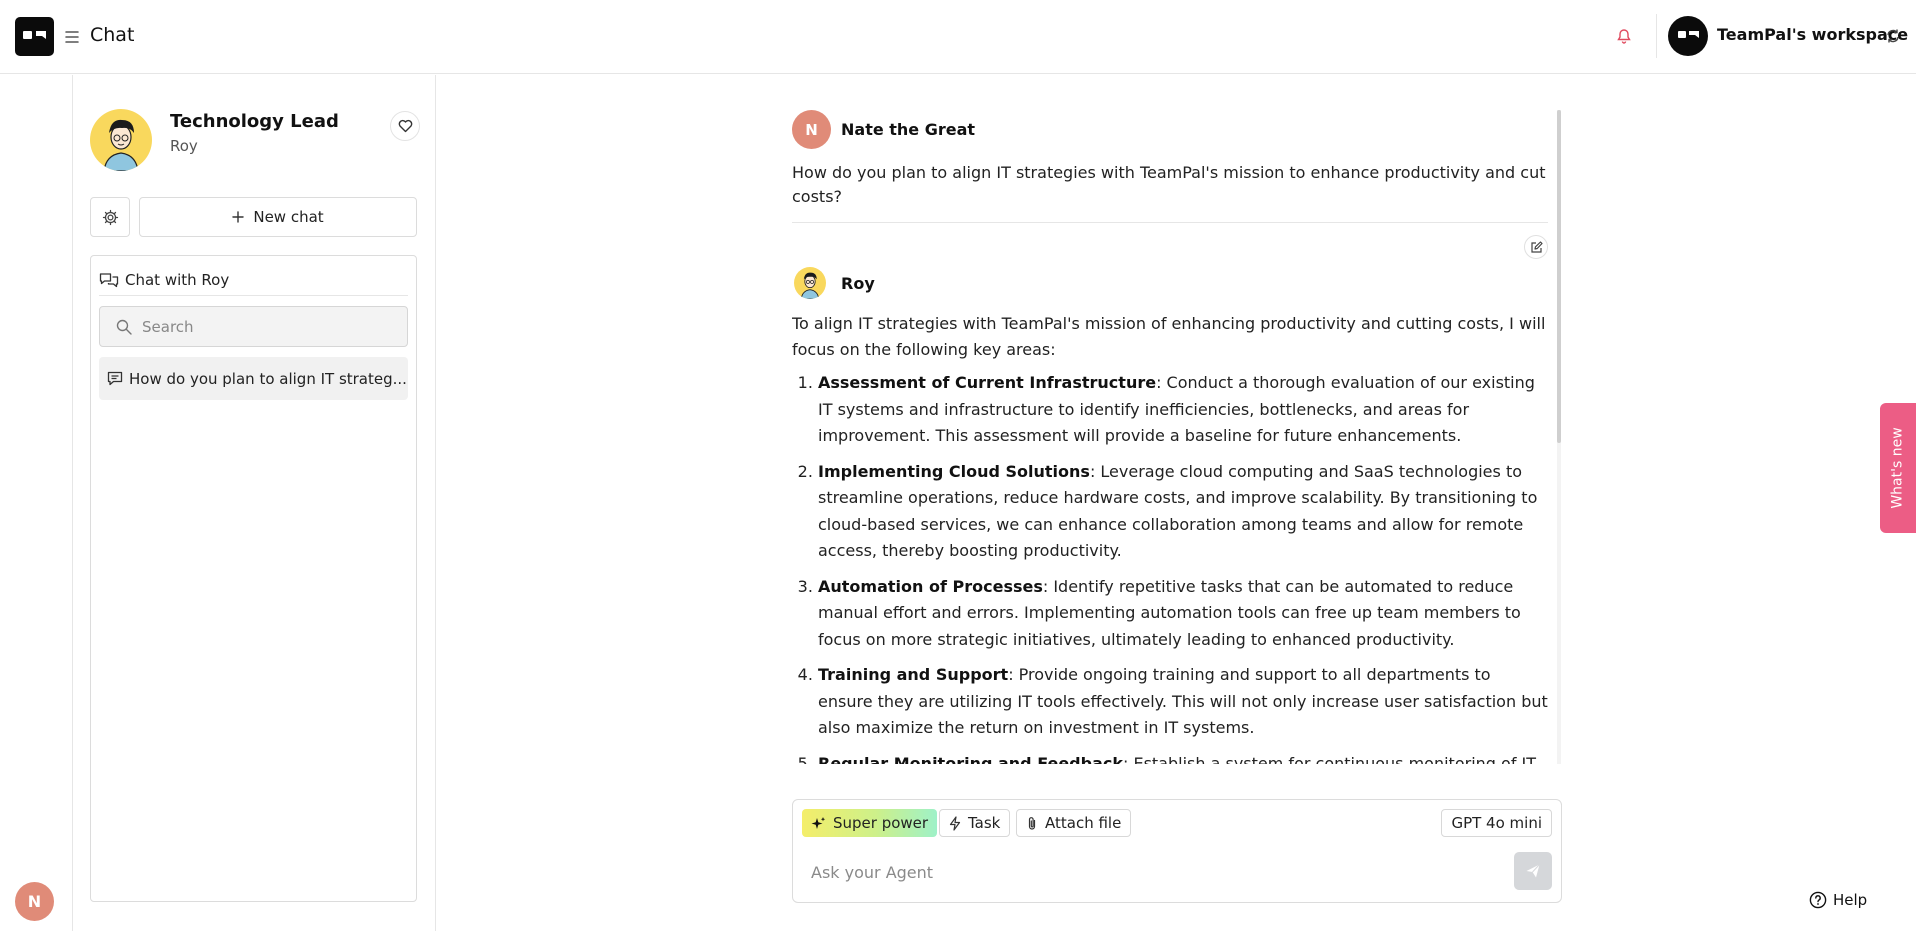 Image resolution: width=1916 pixels, height=931 pixels. Describe the element at coordinates (1176, 245) in the screenshot. I see `message-actions` at that location.